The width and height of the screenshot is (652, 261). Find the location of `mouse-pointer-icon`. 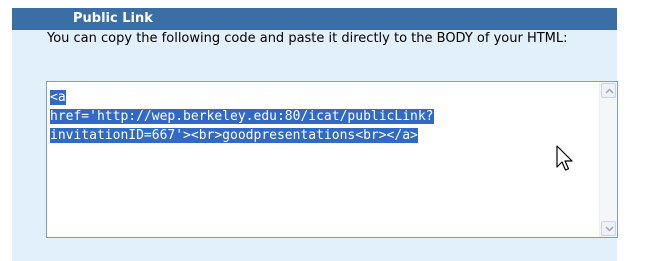

mouse-pointer-icon is located at coordinates (564, 158).